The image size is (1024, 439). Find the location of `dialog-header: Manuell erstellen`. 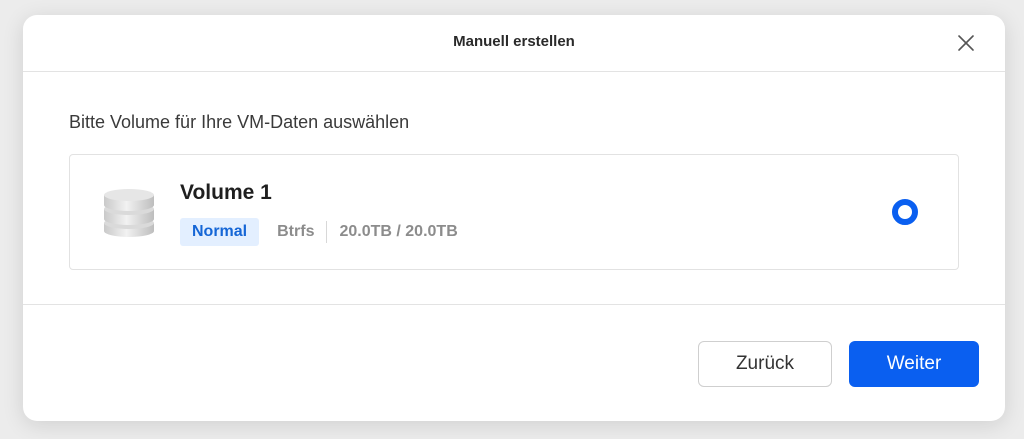

dialog-header: Manuell erstellen is located at coordinates (514, 43).